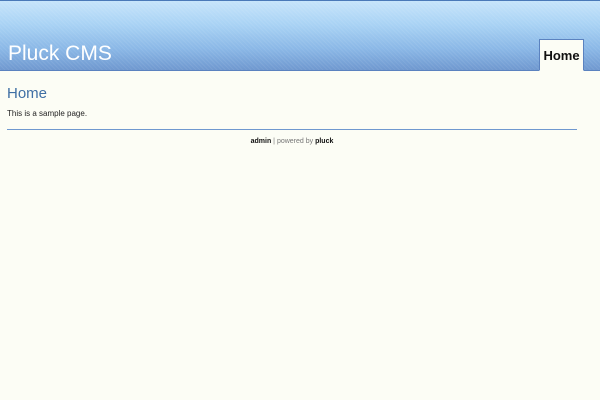 This screenshot has width=600, height=400. Describe the element at coordinates (293, 141) in the screenshot. I see `footer-separator-text: | powered by` at that location.